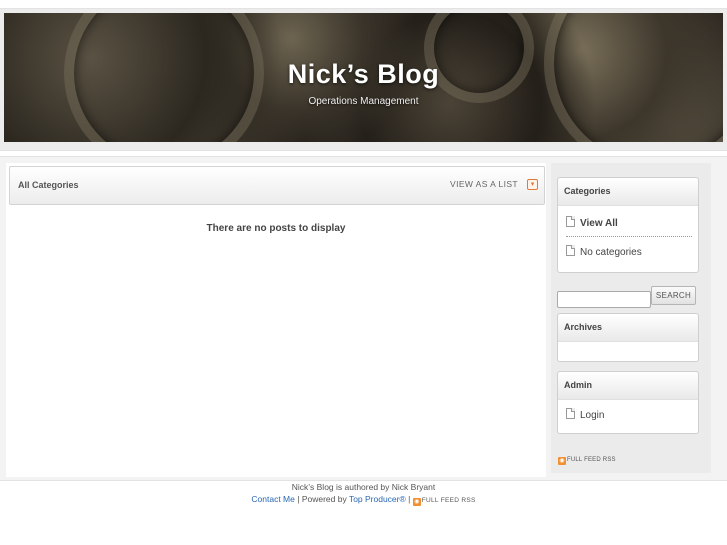 This screenshot has height=545, width=727. Describe the element at coordinates (591, 460) in the screenshot. I see `sidebar-rss-label: FULL FEED RSS` at that location.